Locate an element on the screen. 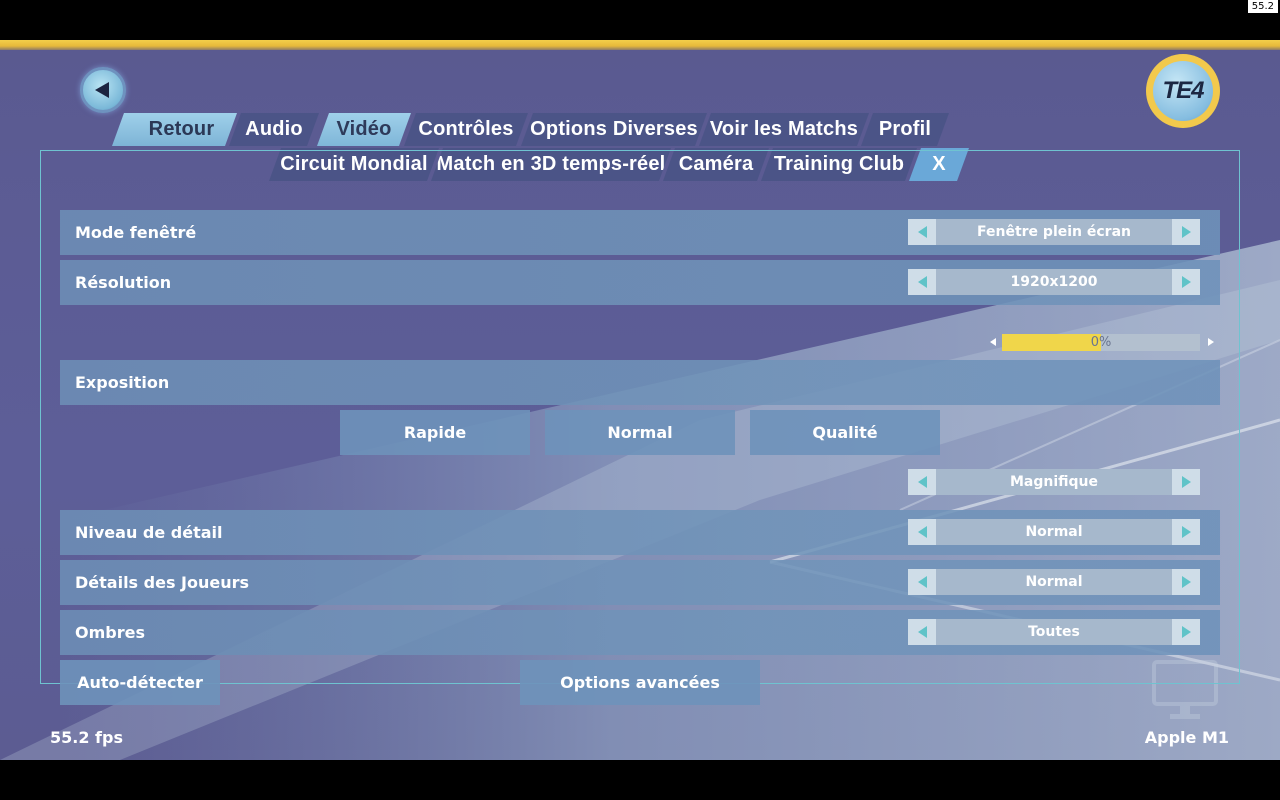 The width and height of the screenshot is (1280, 800). tab-label: Voir les Matchs is located at coordinates (784, 129).